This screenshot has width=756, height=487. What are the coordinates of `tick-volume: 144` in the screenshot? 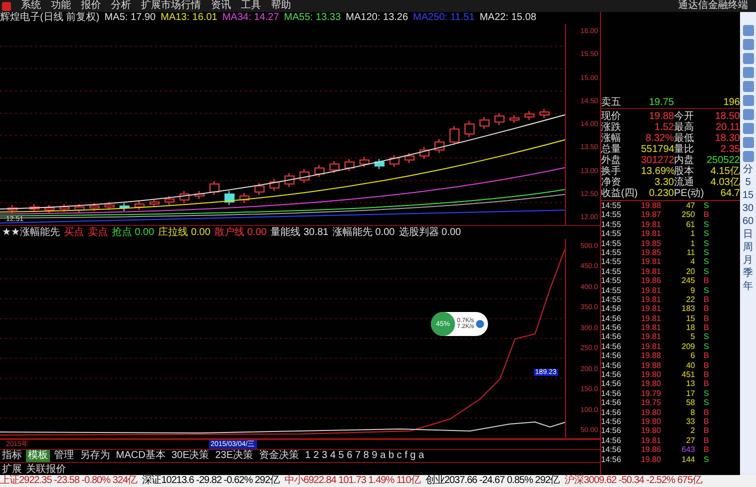 It's located at (687, 459).